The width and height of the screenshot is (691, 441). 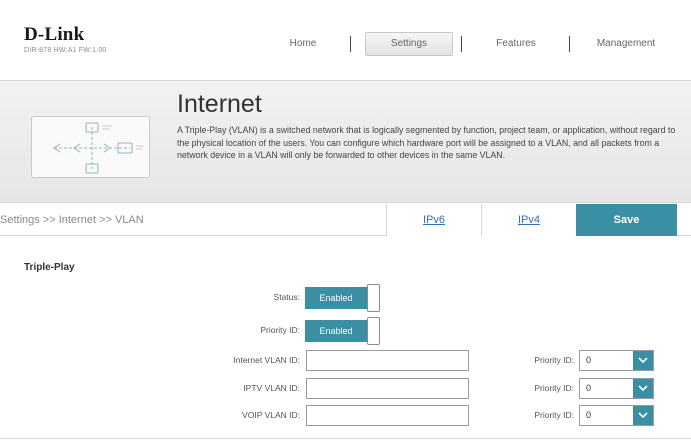 What do you see at coordinates (626, 44) in the screenshot?
I see `nav-management: Management` at bounding box center [626, 44].